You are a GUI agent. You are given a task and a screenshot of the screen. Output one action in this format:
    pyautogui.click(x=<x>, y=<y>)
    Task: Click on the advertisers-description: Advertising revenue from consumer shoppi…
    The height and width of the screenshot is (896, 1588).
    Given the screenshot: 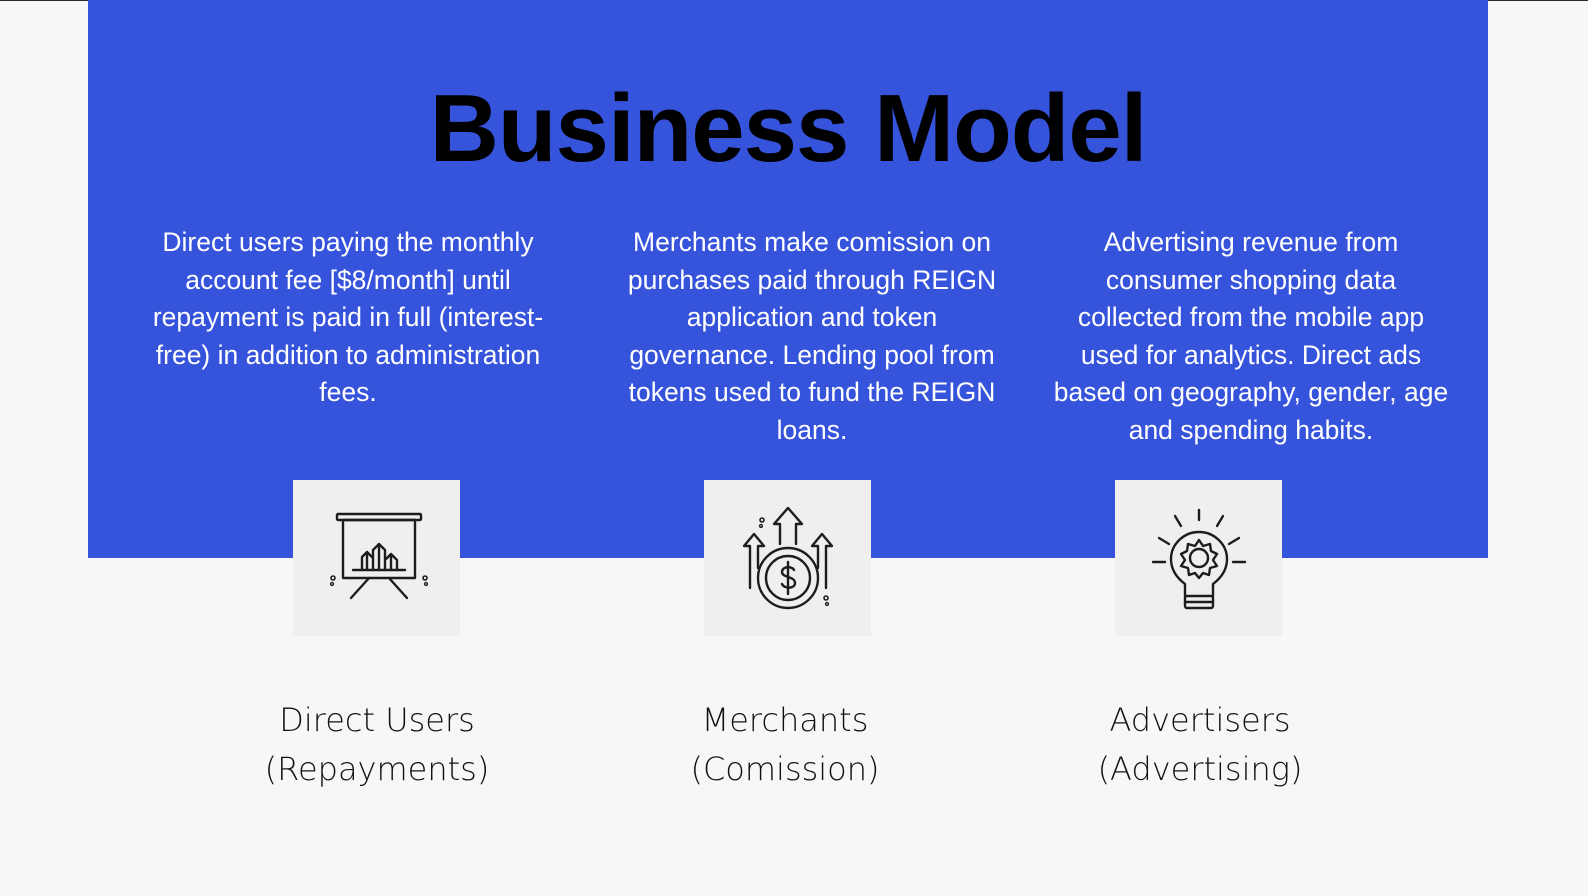 What is the action you would take?
    pyautogui.click(x=1251, y=336)
    